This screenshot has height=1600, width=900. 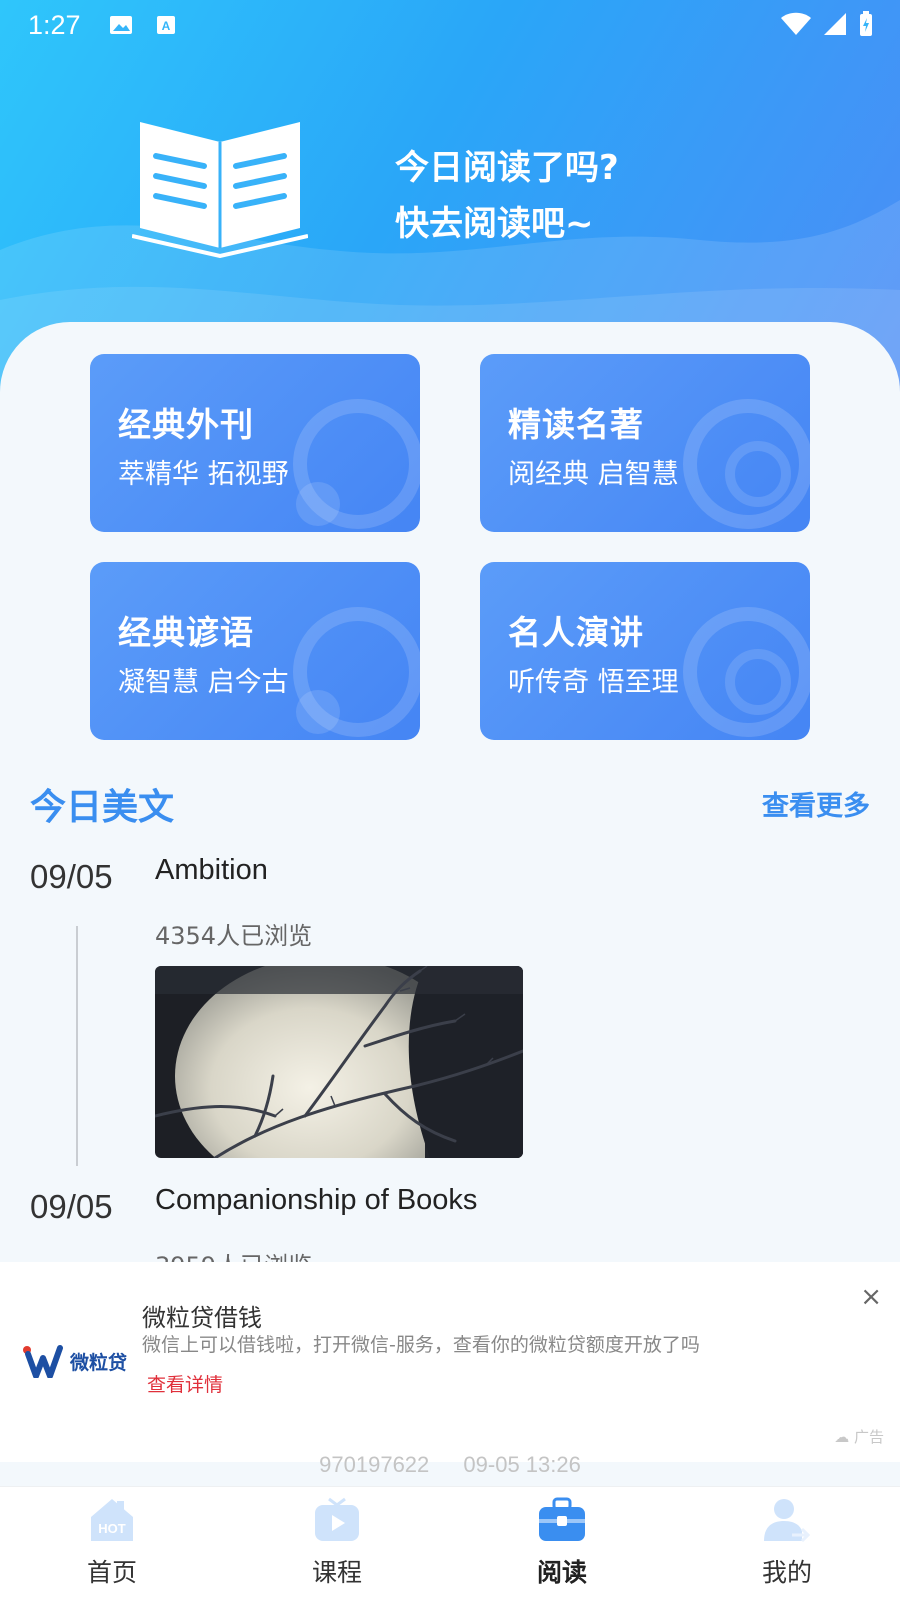 I want to click on section-header: 今日美文 查看更多, so click(x=450, y=803).